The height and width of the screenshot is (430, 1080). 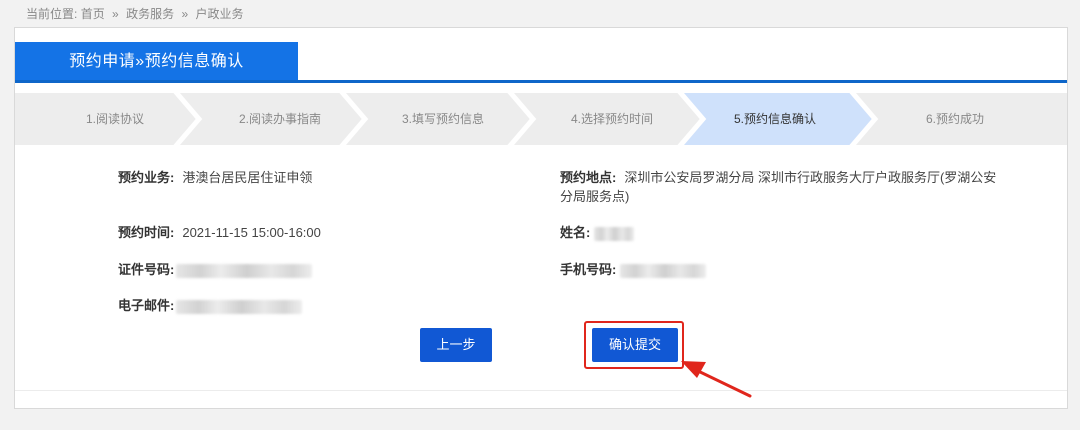 I want to click on info-email: 电子邮件:, so click(x=210, y=305).